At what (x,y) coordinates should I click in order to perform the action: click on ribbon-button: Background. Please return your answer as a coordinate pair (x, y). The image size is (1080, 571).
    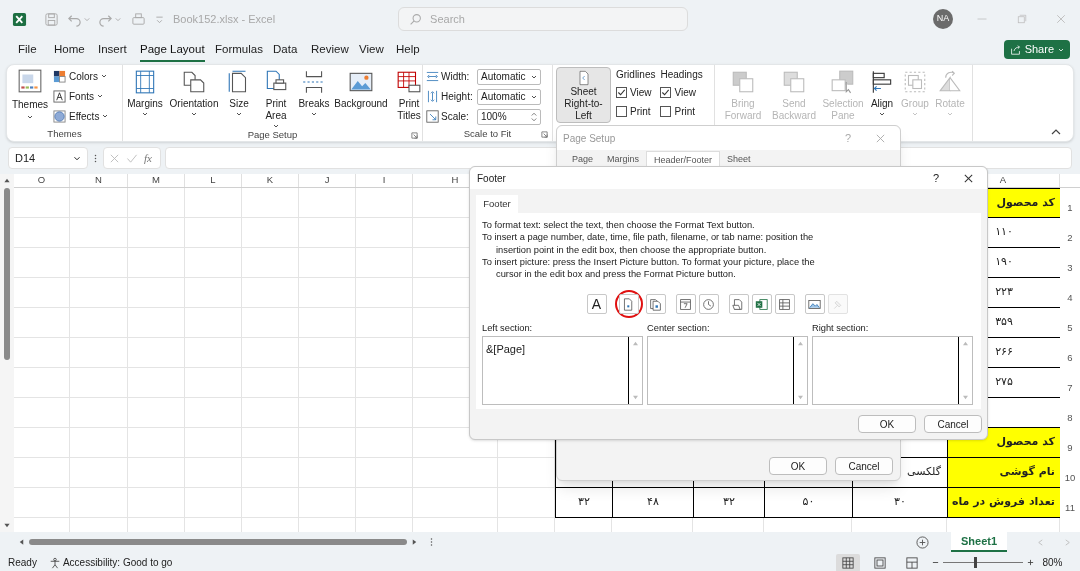
    Looking at the image, I should click on (361, 88).